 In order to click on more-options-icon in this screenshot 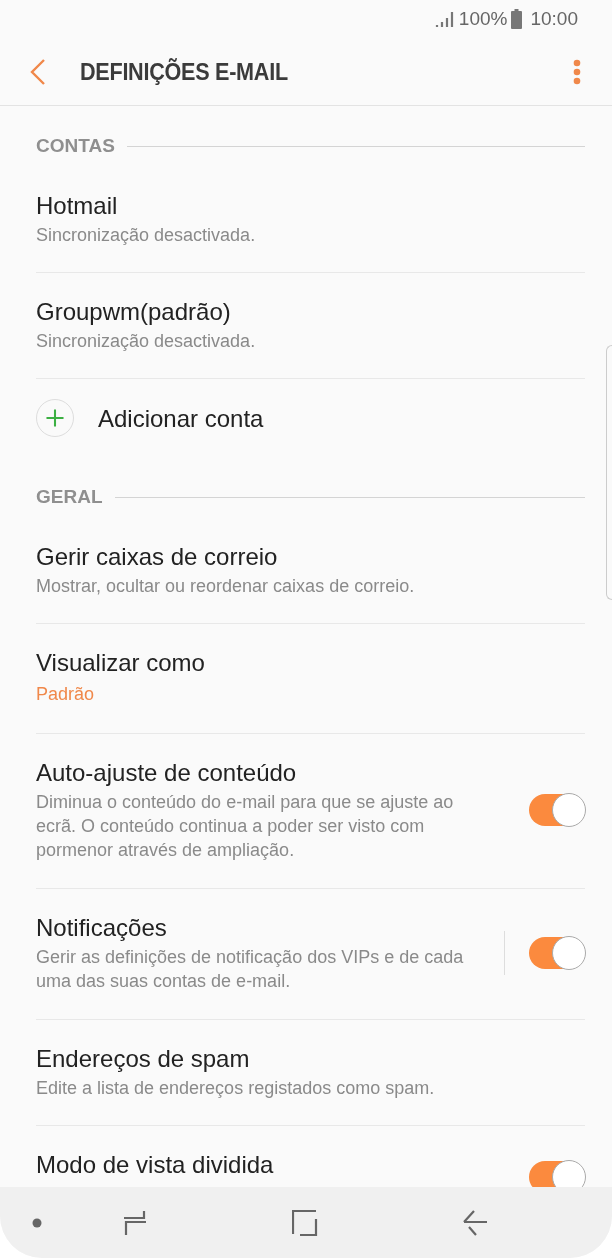, I will do `click(577, 71)`.